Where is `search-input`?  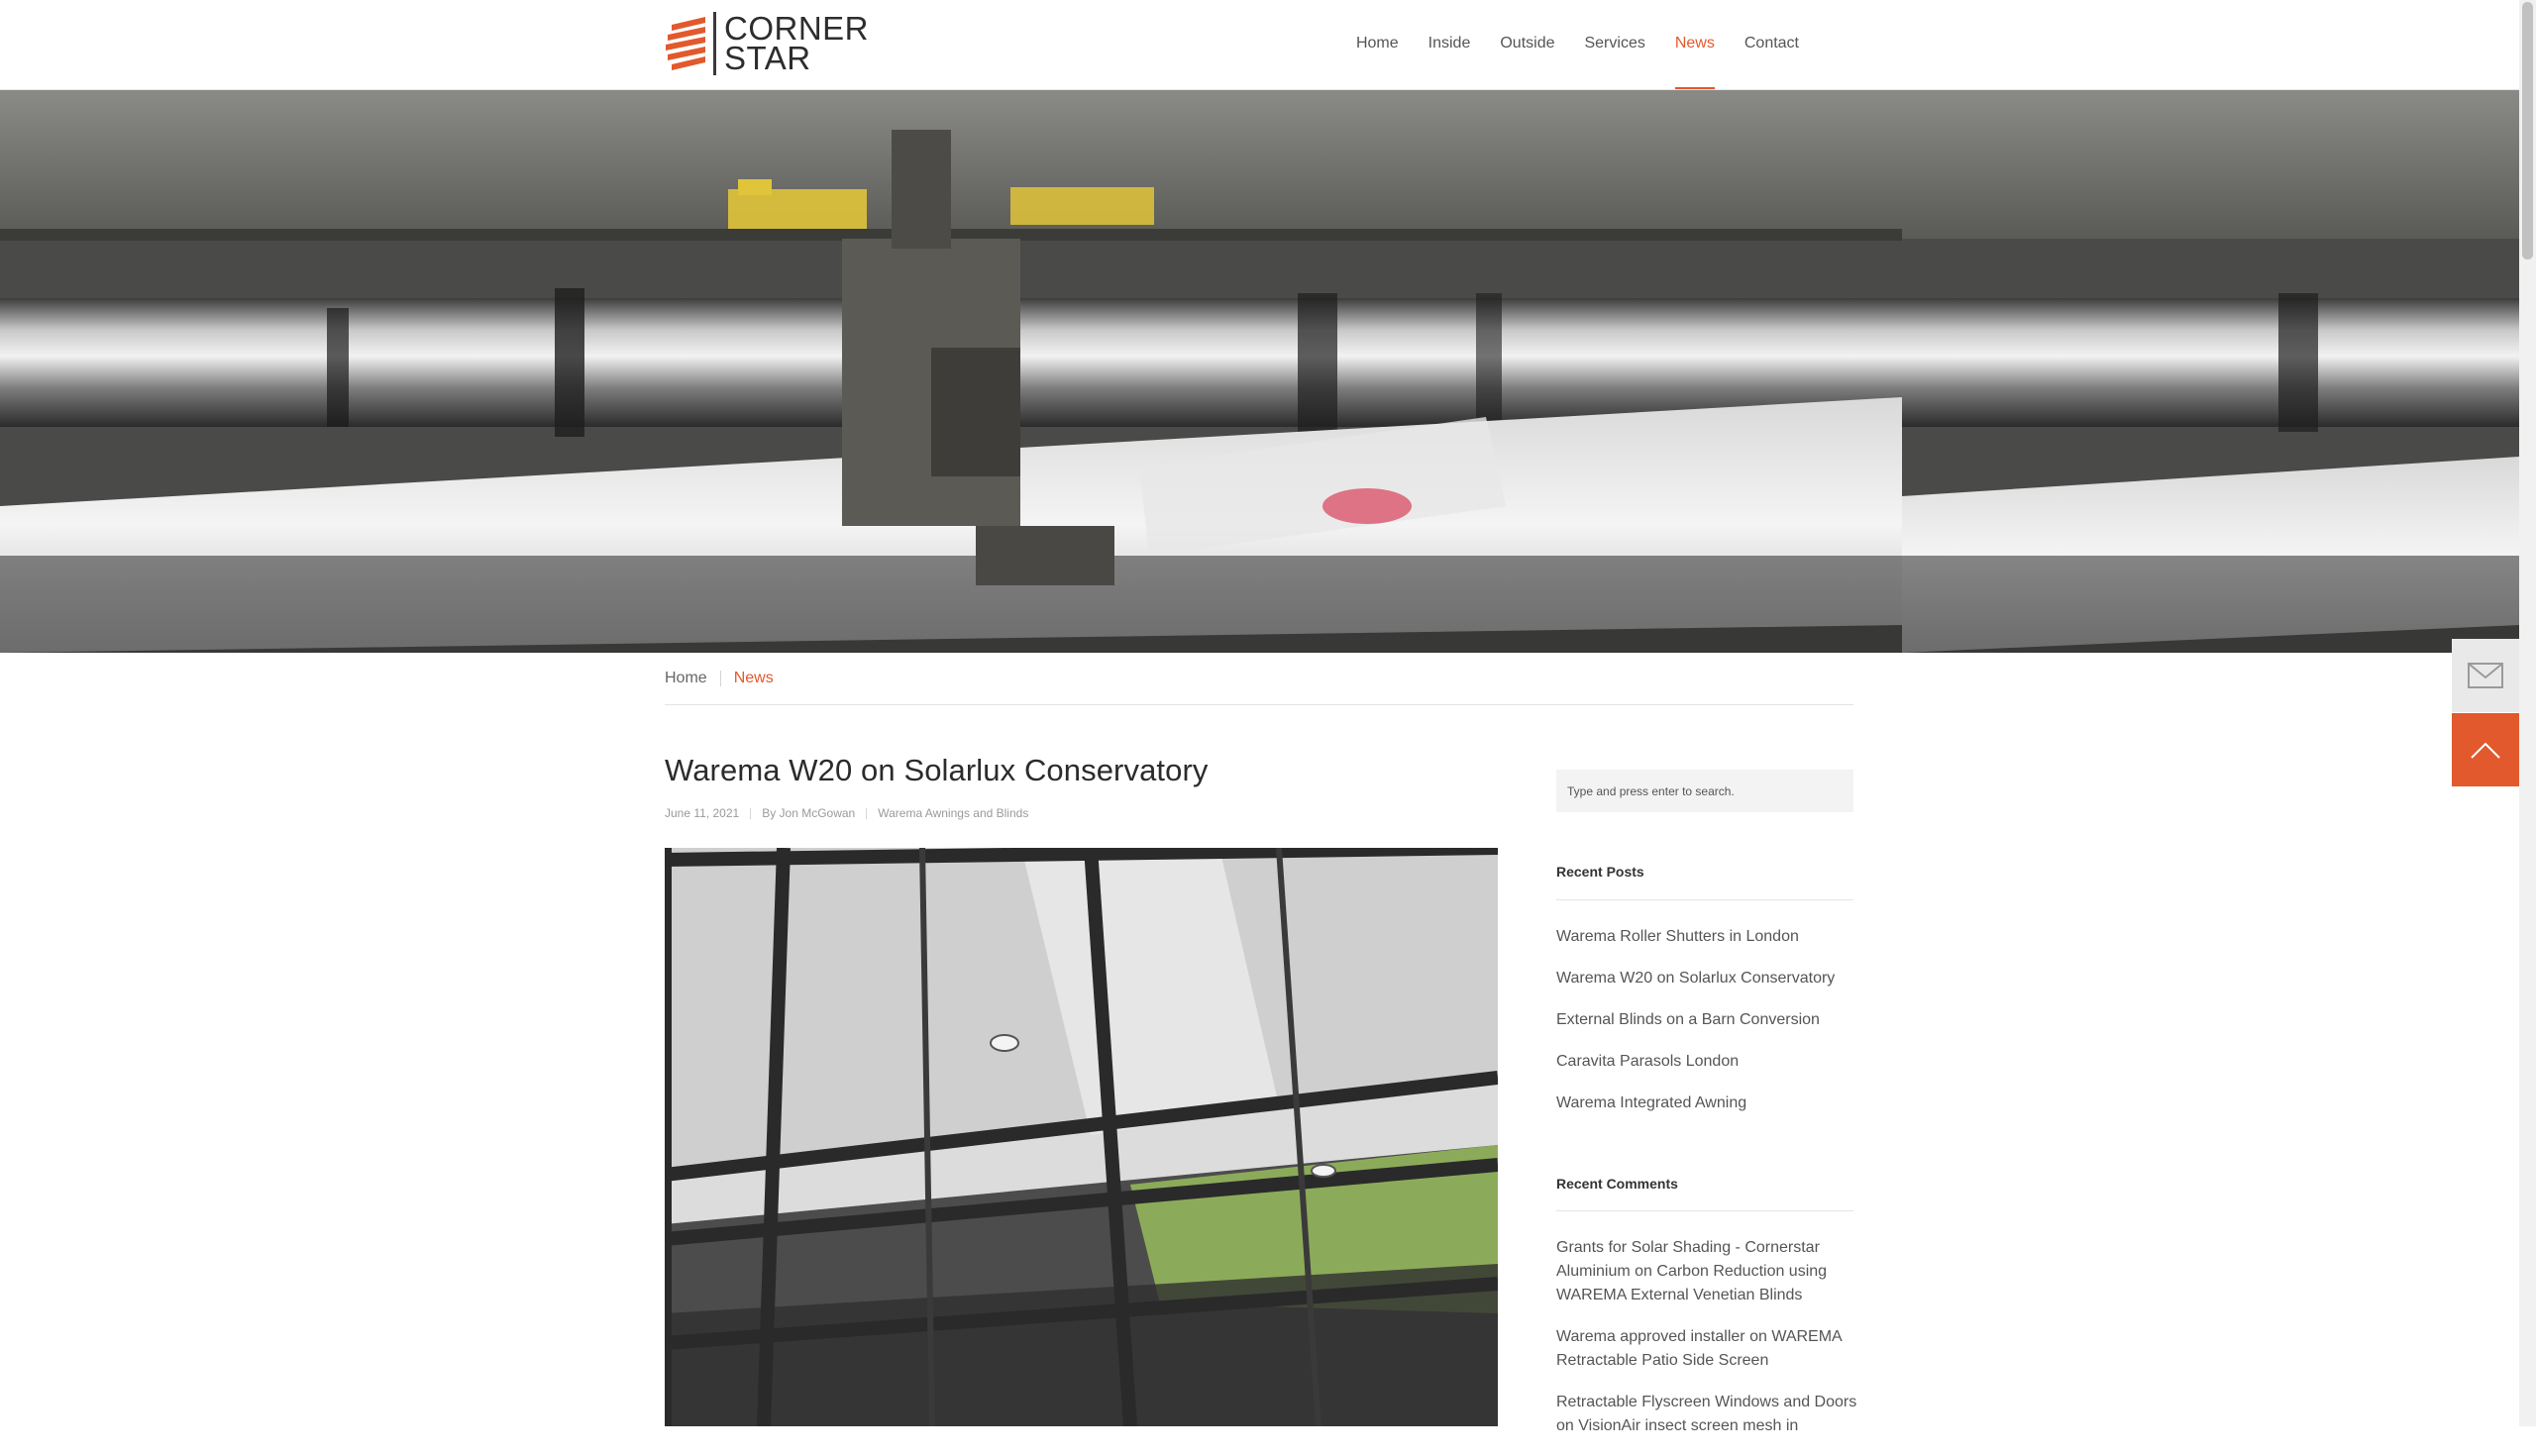 search-input is located at coordinates (1704, 791).